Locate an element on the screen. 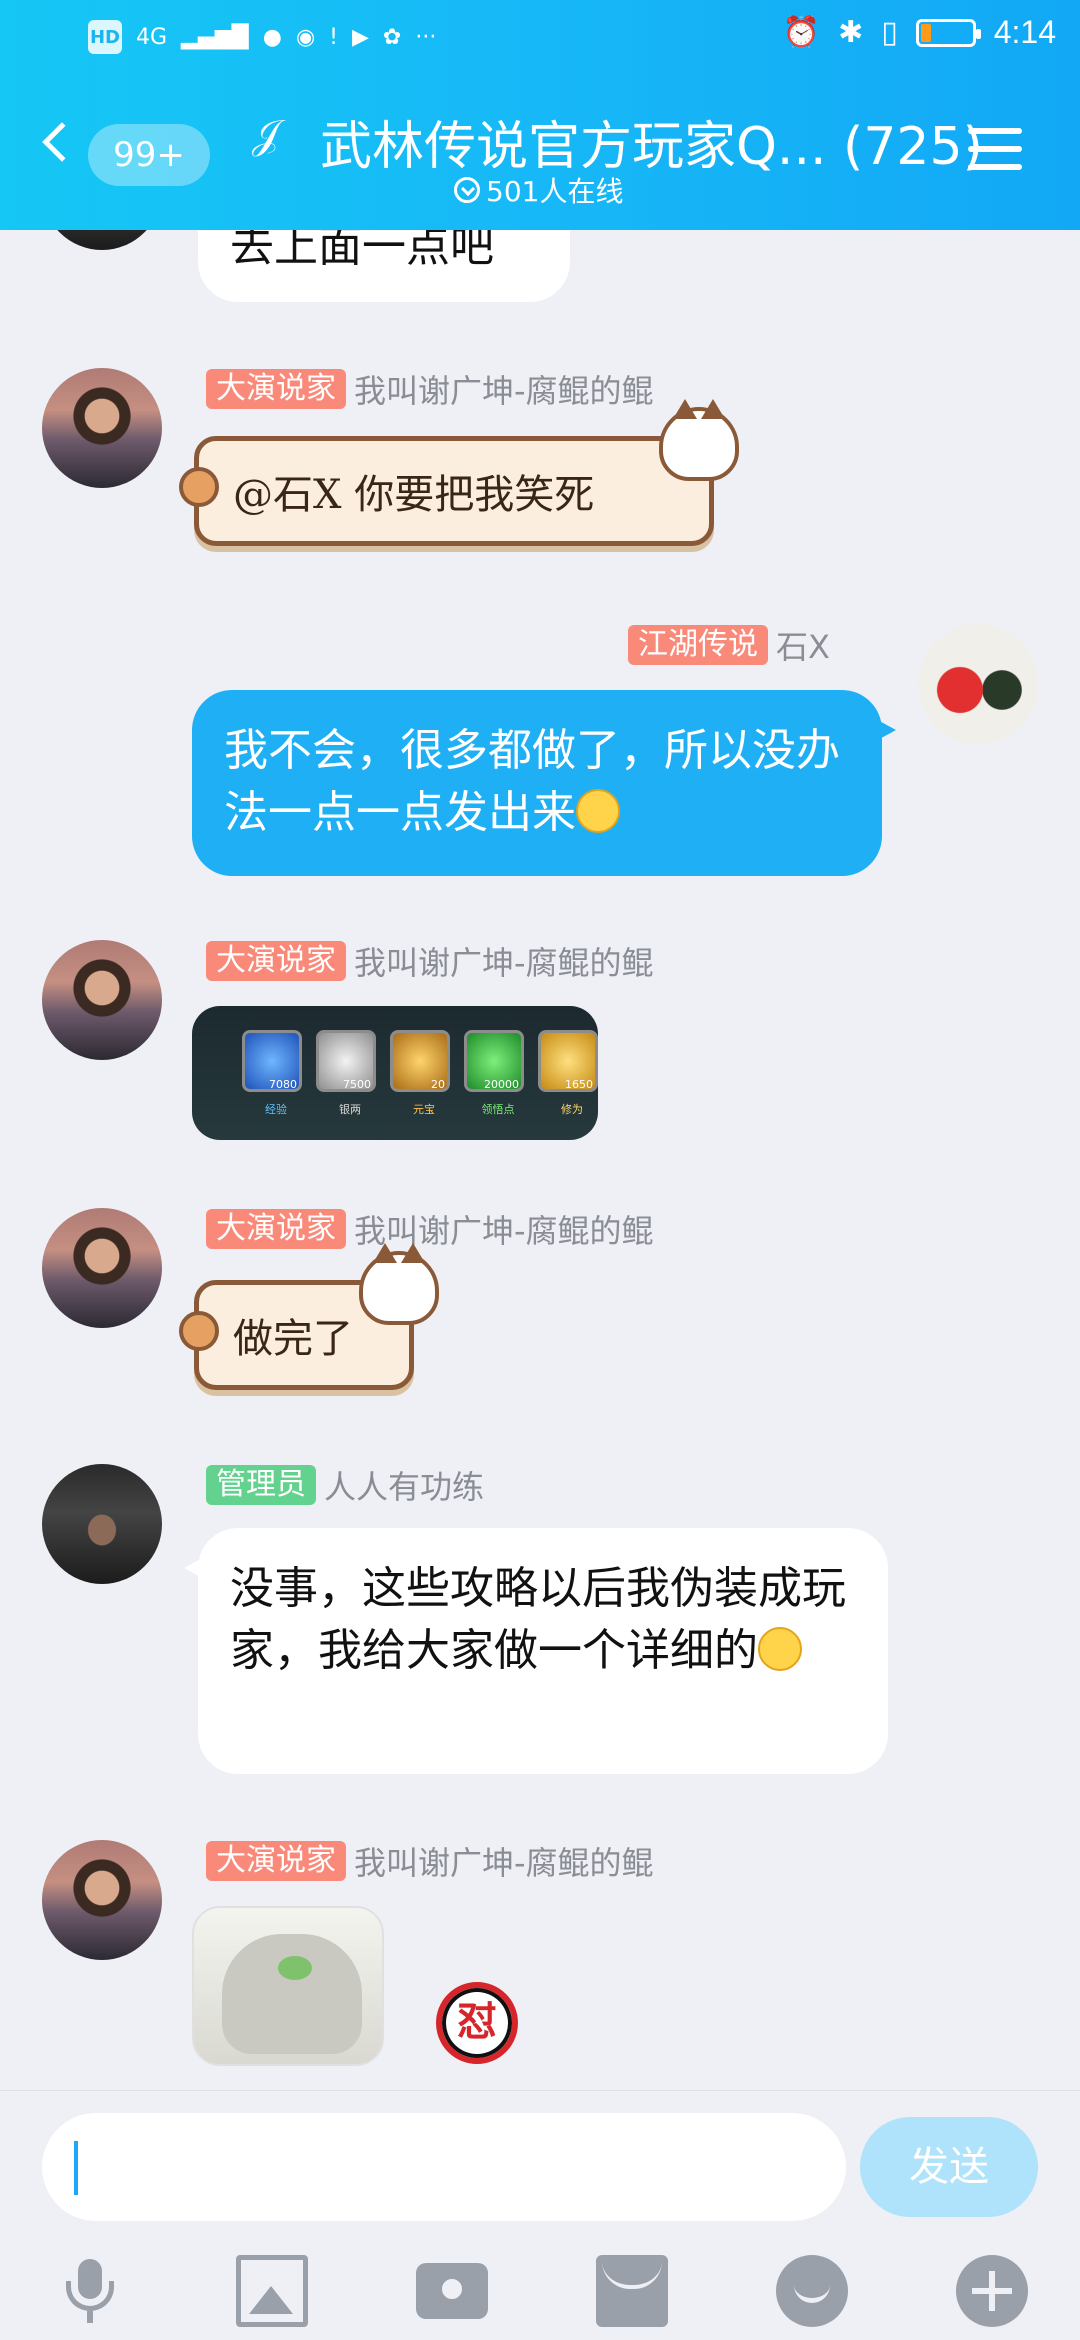  clock: 4:14 is located at coordinates (1024, 32).